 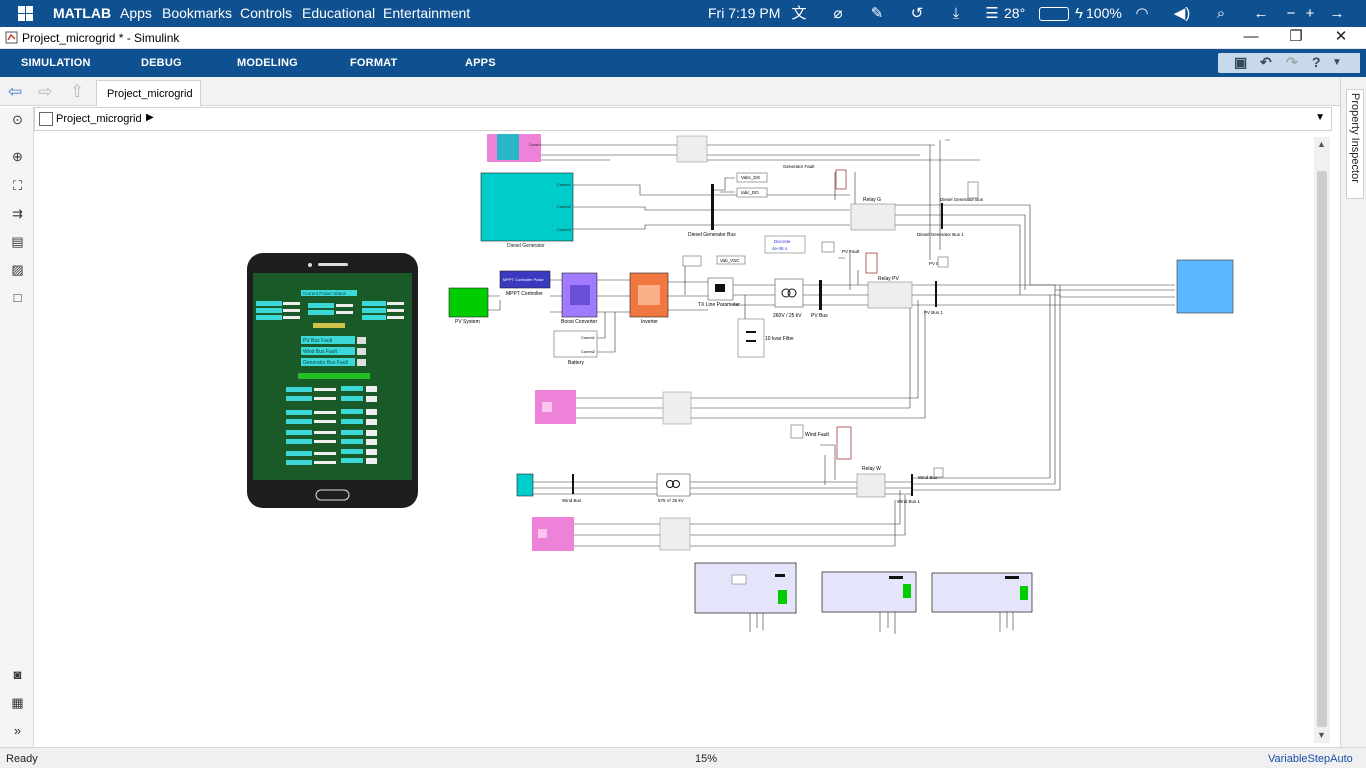 What do you see at coordinates (1320, 117) in the screenshot?
I see `address-dropdown-icon: ▼` at bounding box center [1320, 117].